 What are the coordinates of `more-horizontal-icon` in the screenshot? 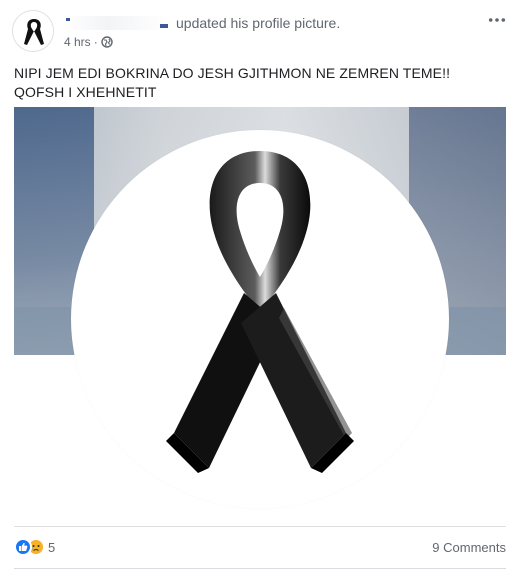 It's located at (497, 20).